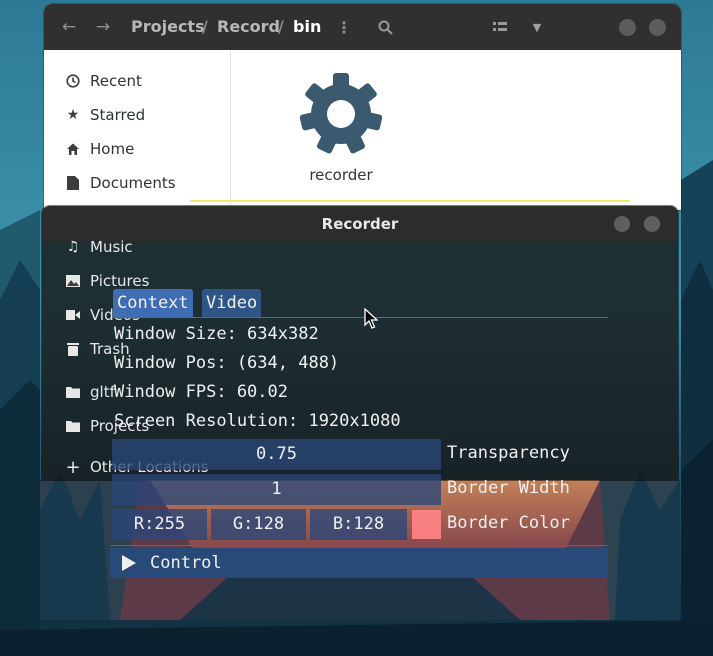 The width and height of the screenshot is (713, 656). Describe the element at coordinates (508, 523) in the screenshot. I see `border-color-label: Border Color` at that location.